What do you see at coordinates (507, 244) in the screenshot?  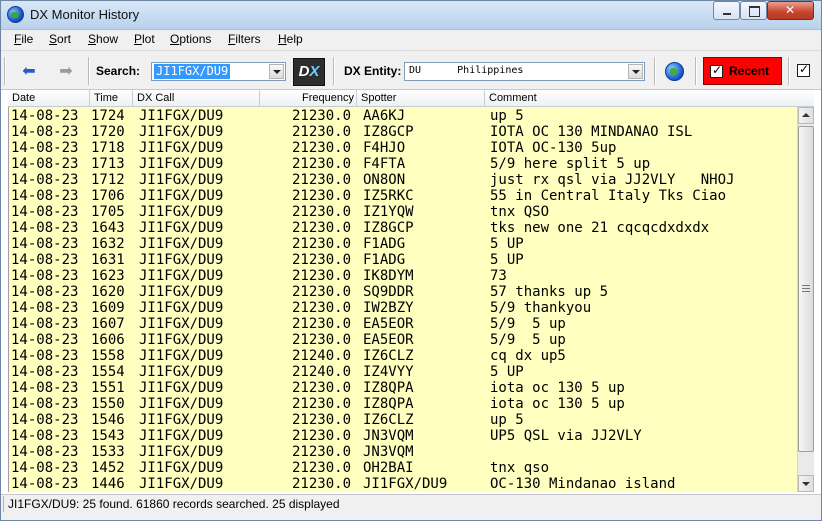 I see `cell-comment: 5 UP` at bounding box center [507, 244].